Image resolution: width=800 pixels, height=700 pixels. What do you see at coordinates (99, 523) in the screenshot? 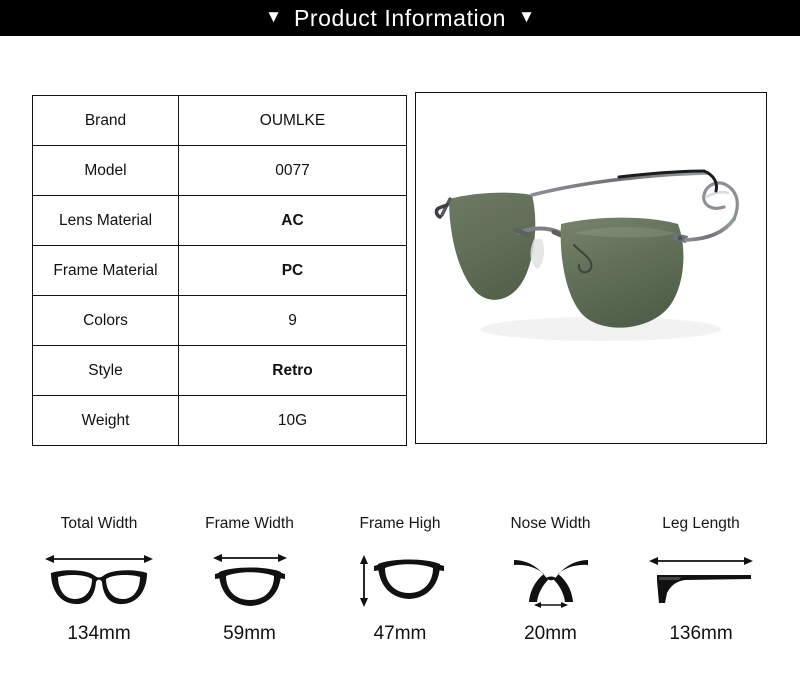
I see `measurement-label: Total Width` at bounding box center [99, 523].